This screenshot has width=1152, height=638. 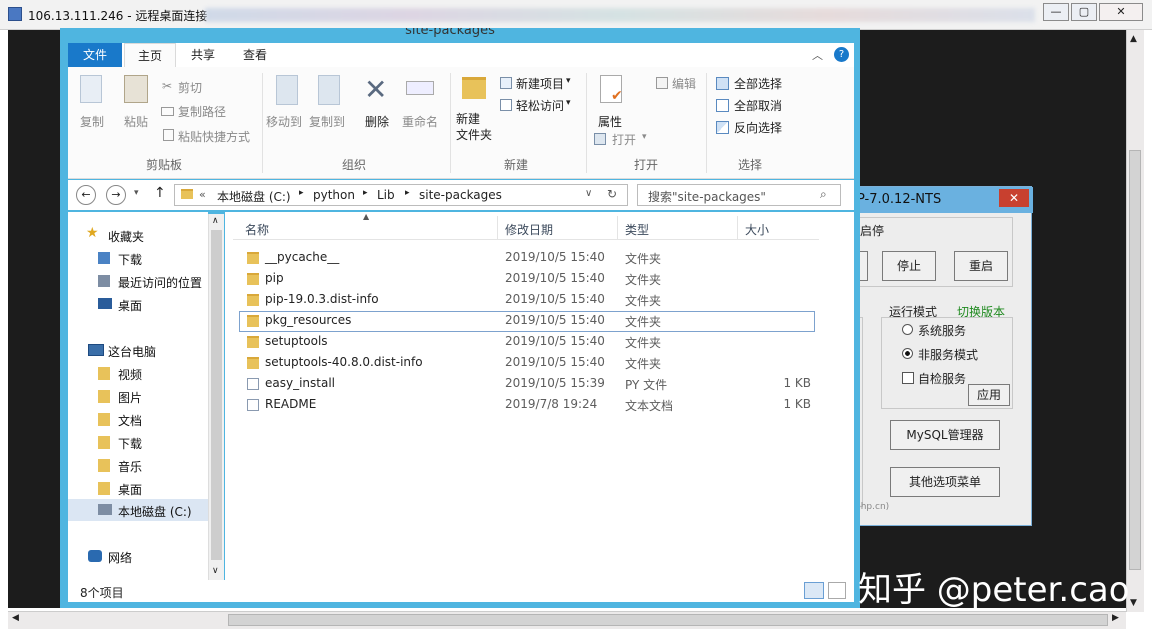 What do you see at coordinates (130, 489) in the screenshot?
I see `nav-desktop: 桌面` at bounding box center [130, 489].